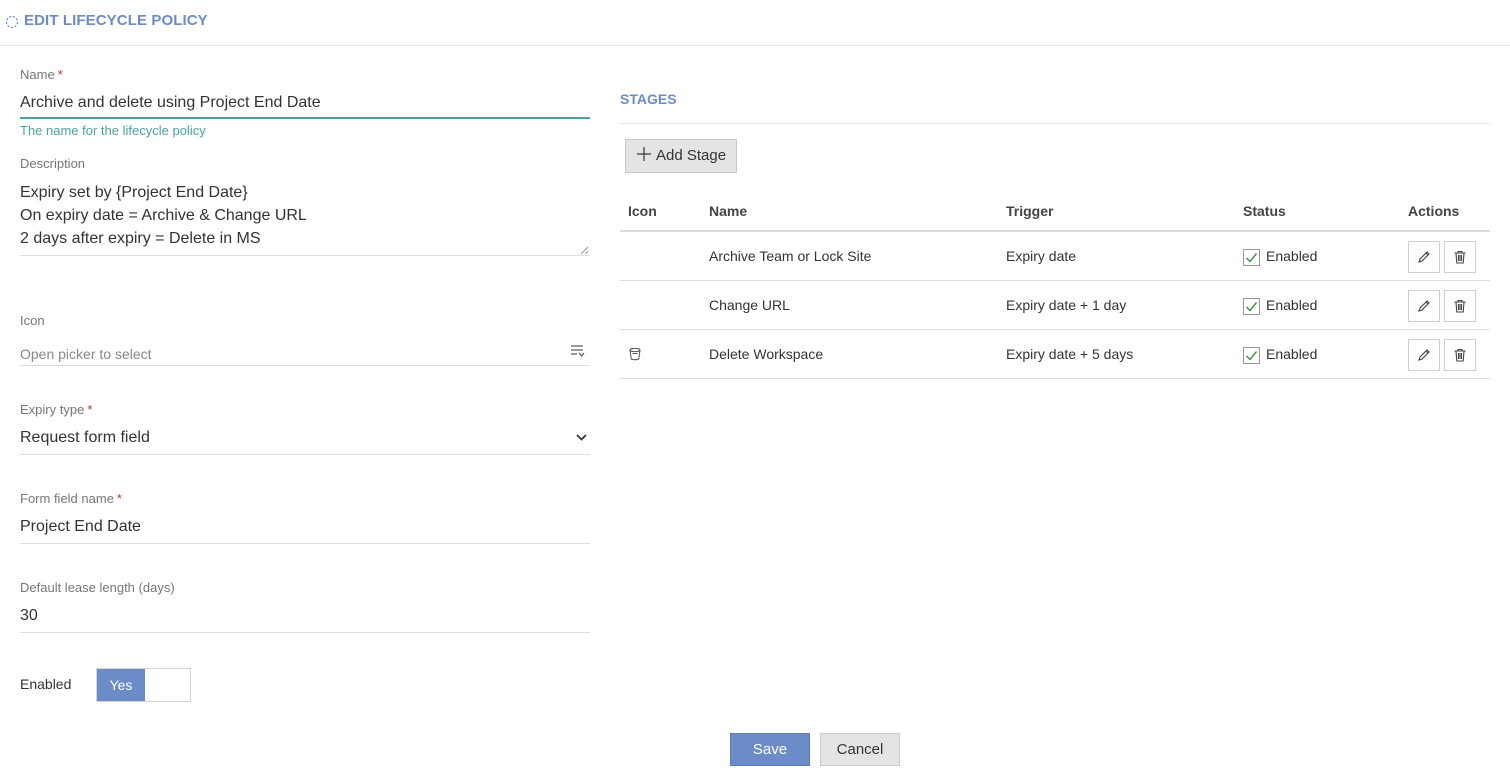 The image size is (1510, 771). I want to click on plus-icon, so click(644, 154).